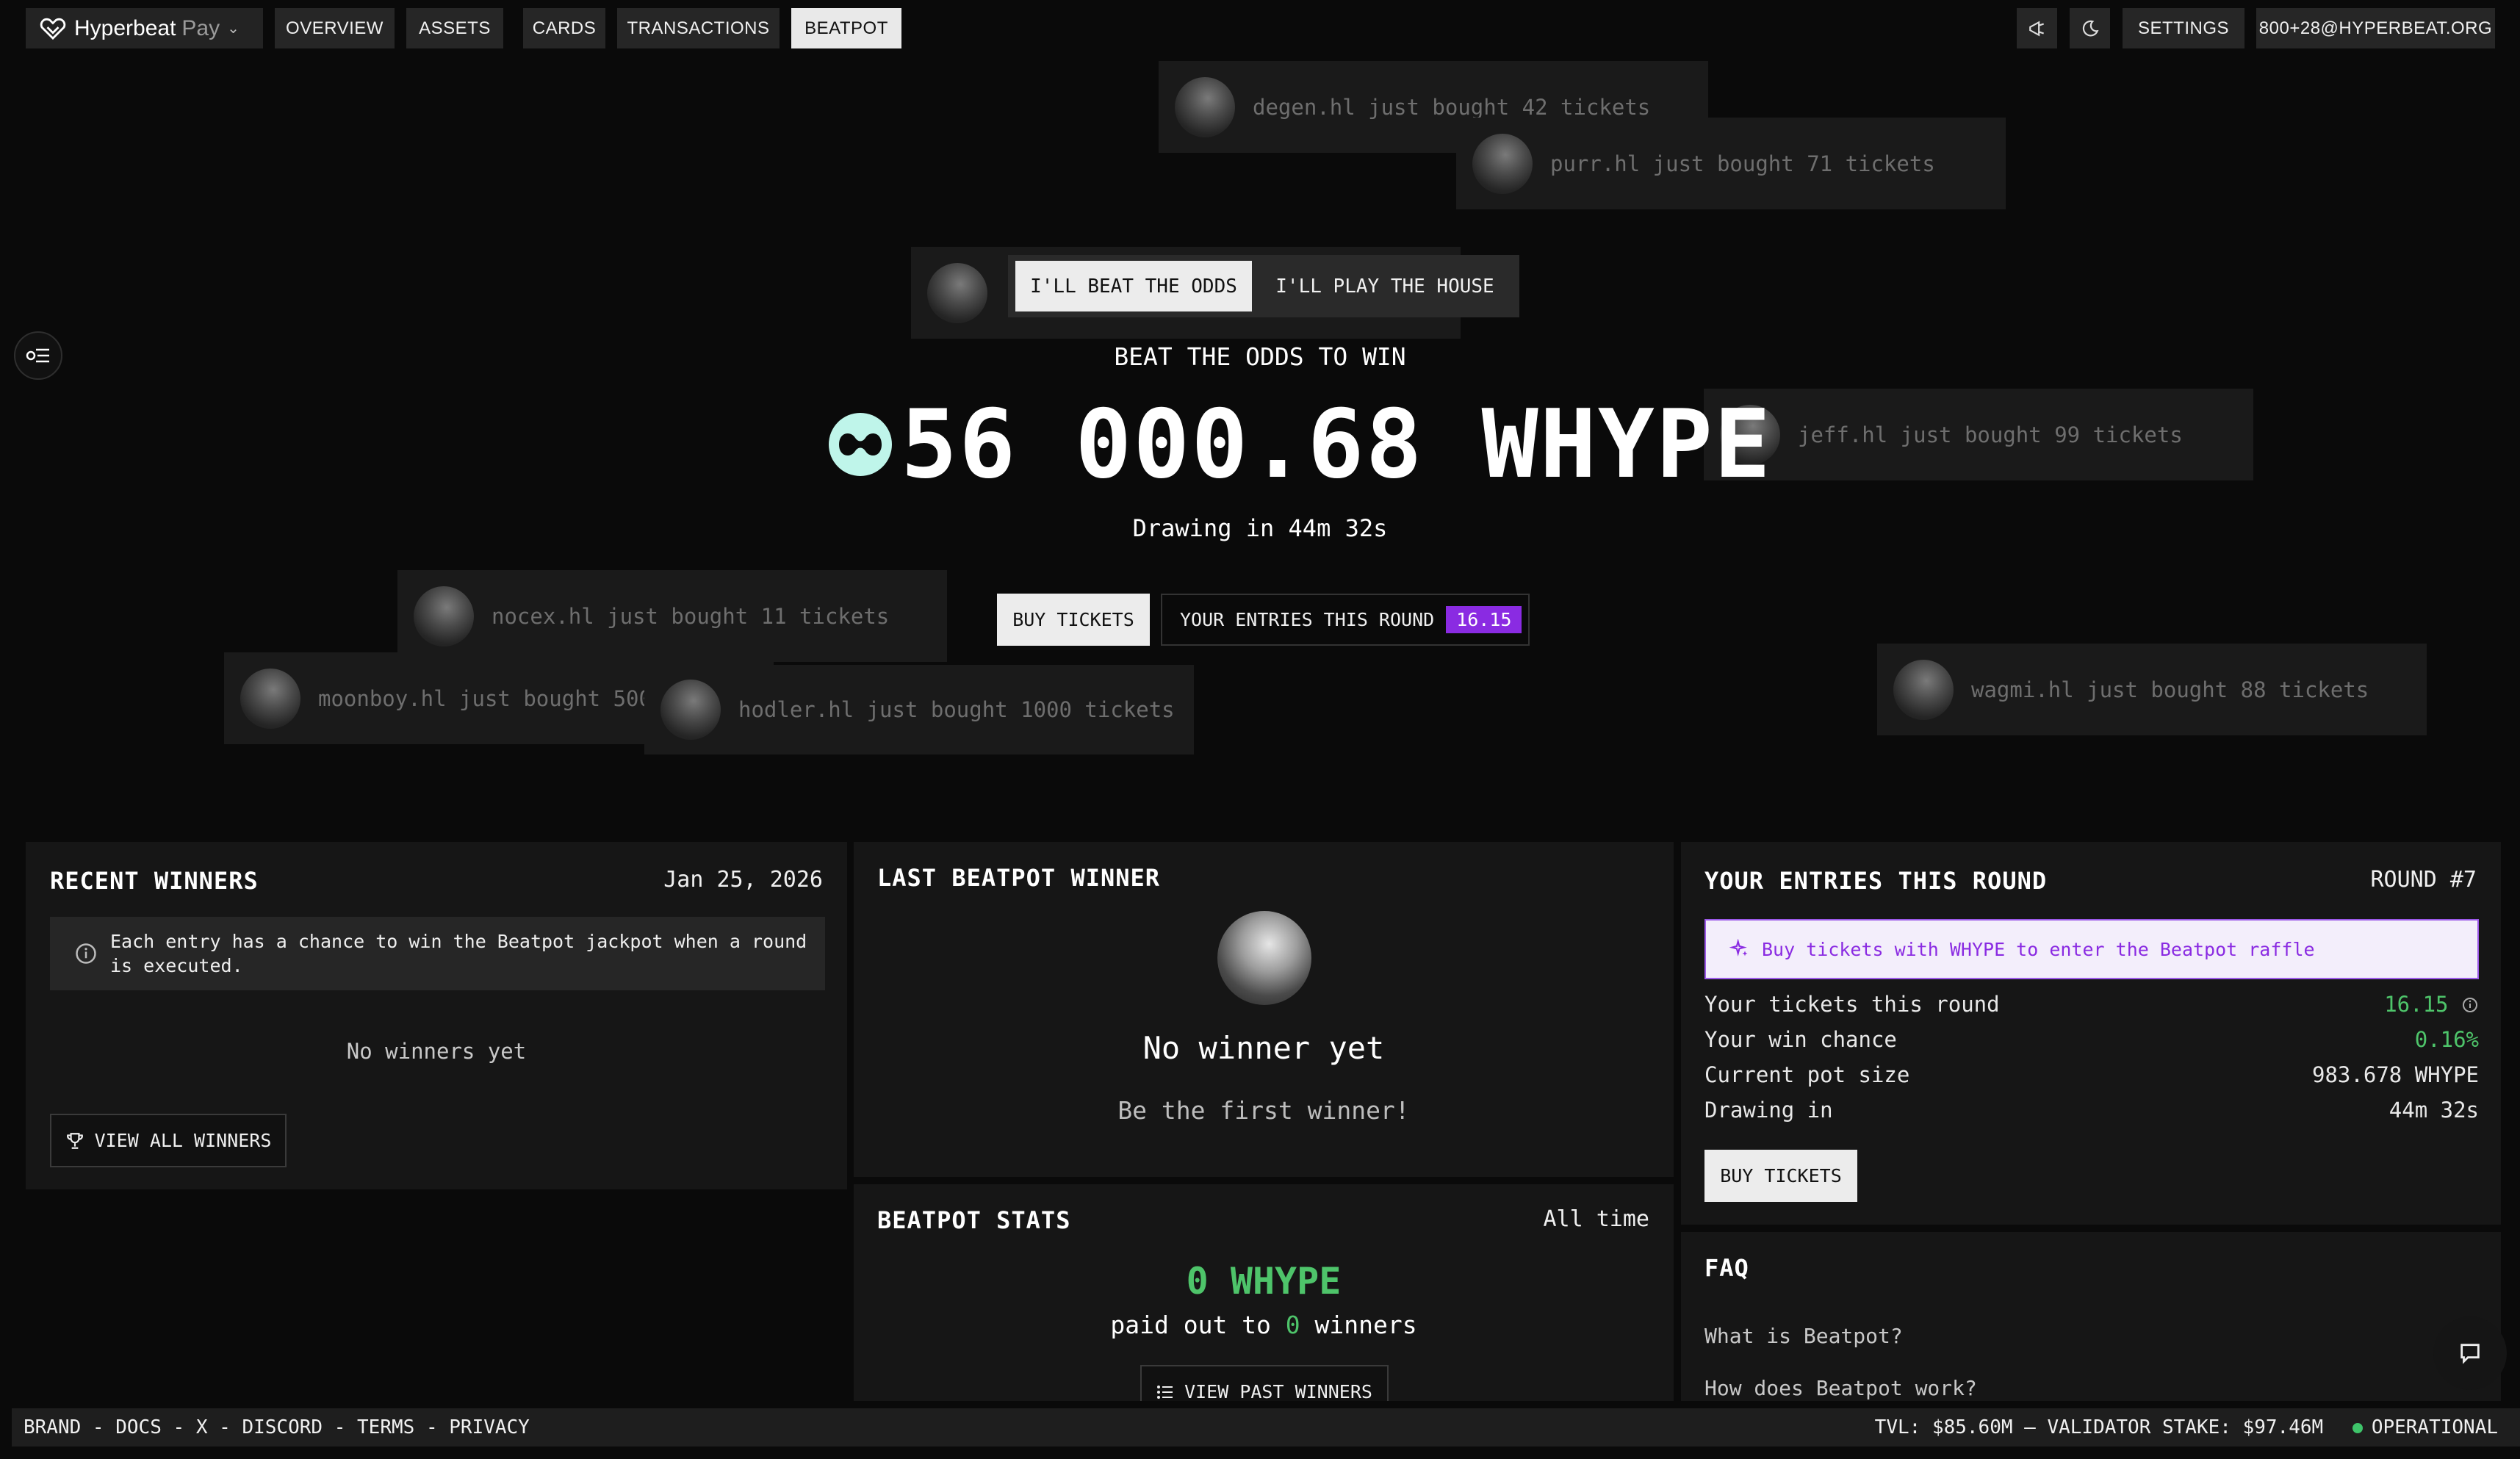 The height and width of the screenshot is (1459, 2520). I want to click on nav-overview: OVERVIEW, so click(335, 28).